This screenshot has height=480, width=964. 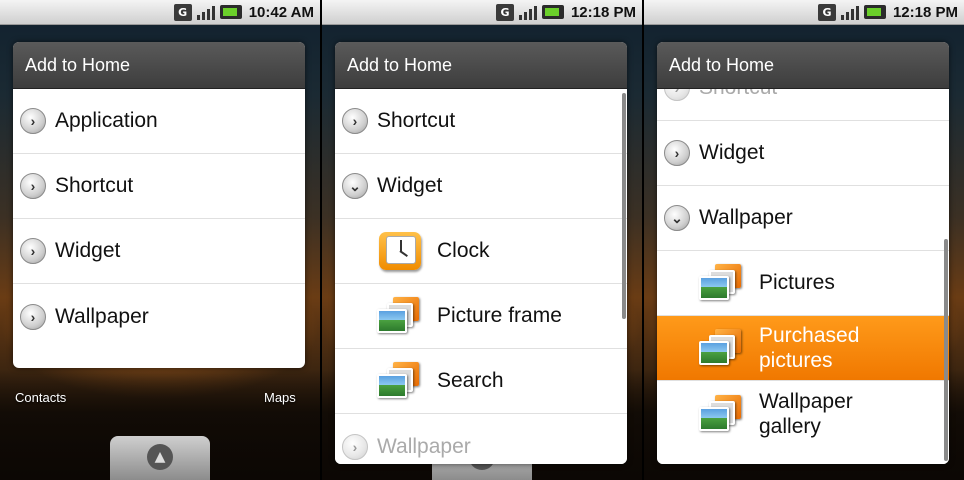 What do you see at coordinates (40, 397) in the screenshot?
I see `contacts-shortcut-label: Contacts` at bounding box center [40, 397].